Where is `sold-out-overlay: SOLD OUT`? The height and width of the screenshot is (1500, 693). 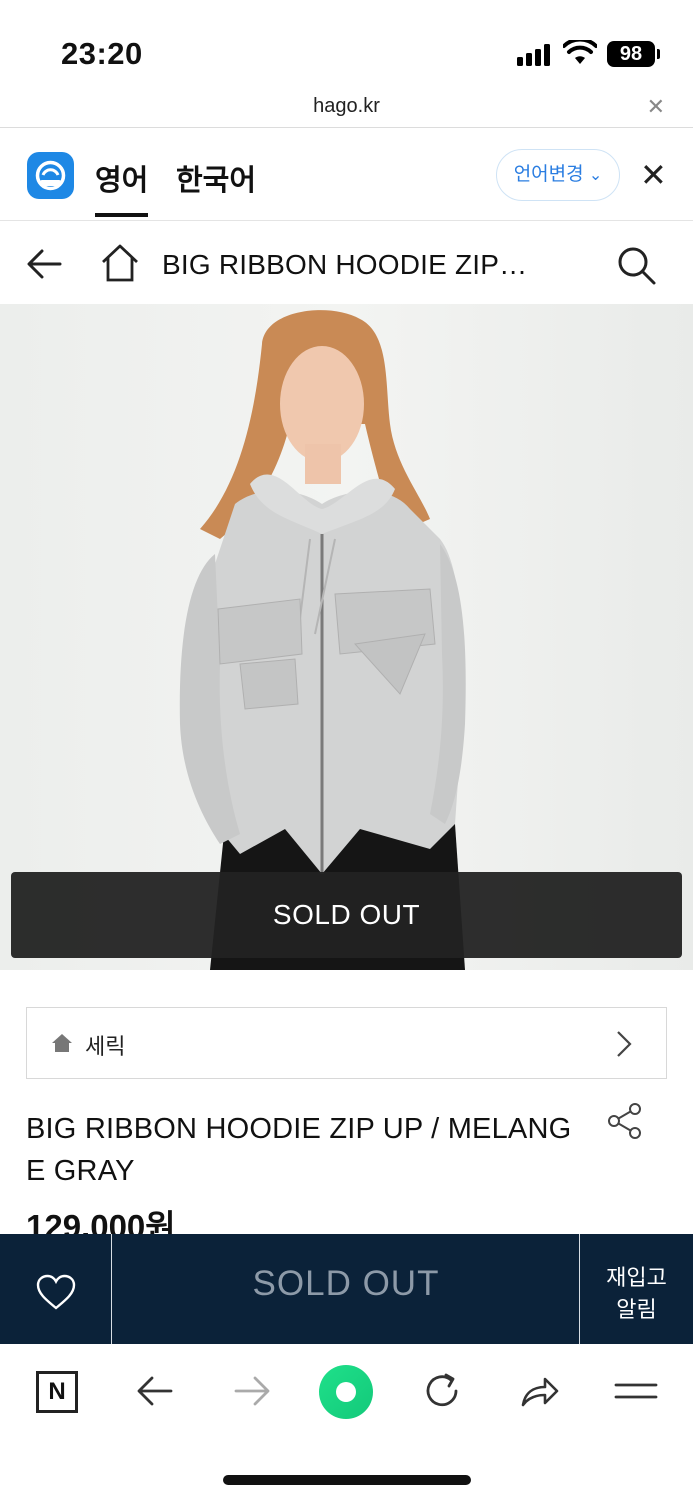
sold-out-overlay: SOLD OUT is located at coordinates (346, 915).